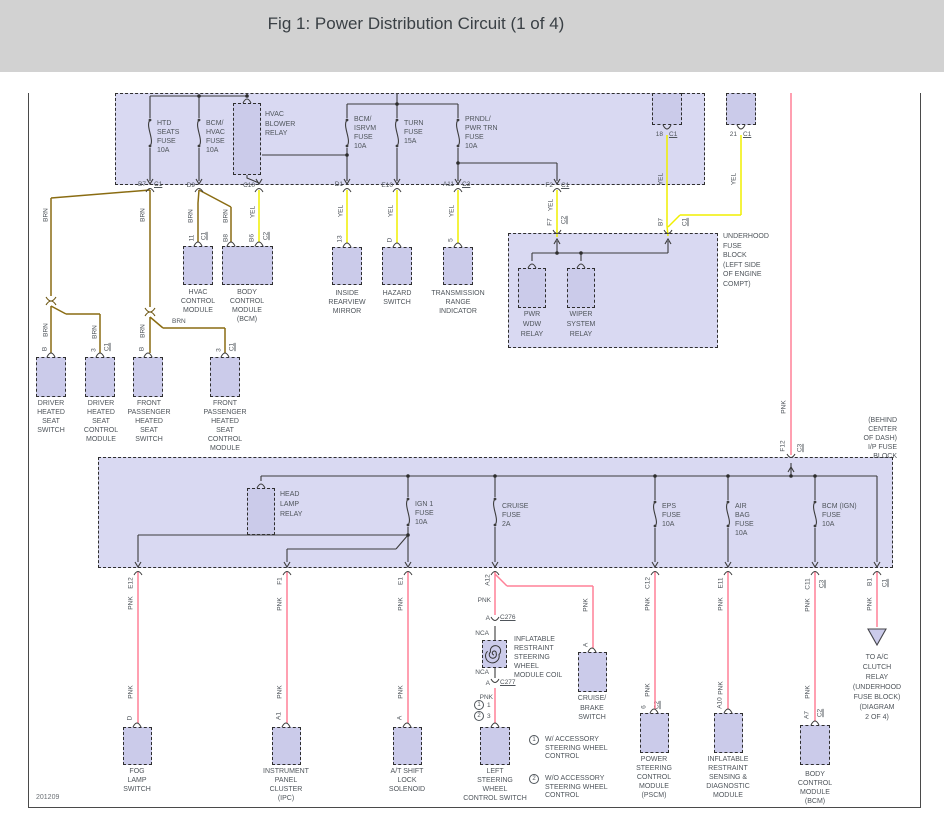 The image size is (944, 827). Describe the element at coordinates (500, 189) in the screenshot. I see `yellow-wires` at that location.